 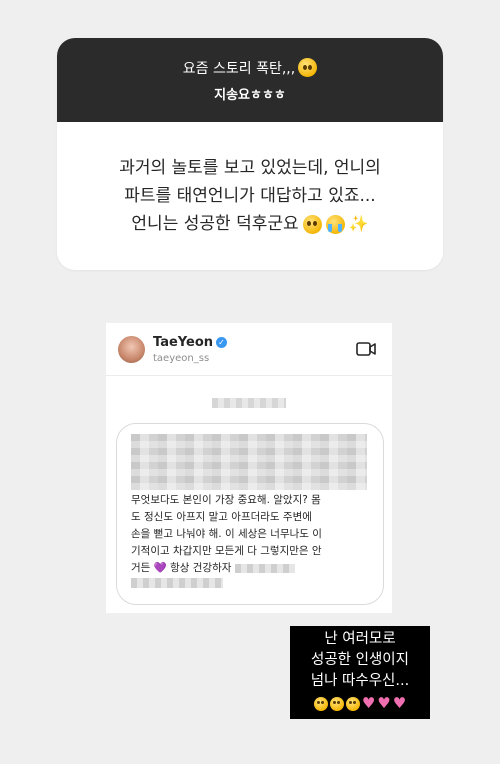 I want to click on message-line: 손을 뻗고 나눠야 해. 이 세상은 너무나도 이, so click(x=226, y=534).